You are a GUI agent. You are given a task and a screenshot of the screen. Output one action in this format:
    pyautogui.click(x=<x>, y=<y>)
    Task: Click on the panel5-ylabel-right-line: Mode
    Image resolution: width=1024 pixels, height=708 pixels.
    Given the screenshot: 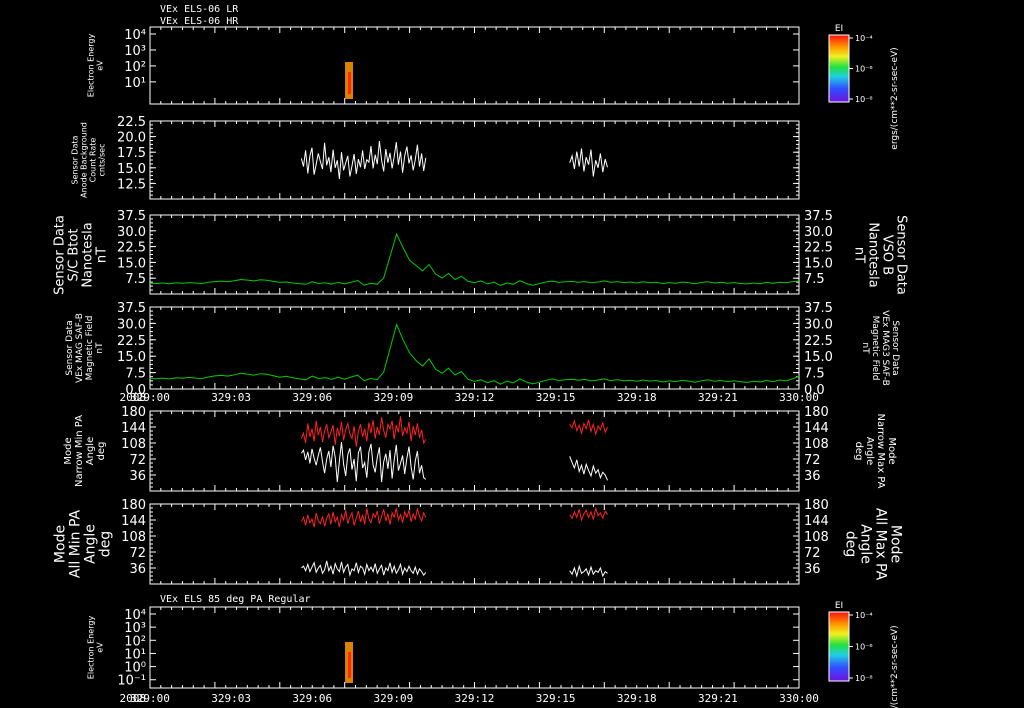 What is the action you would take?
    pyautogui.click(x=891, y=450)
    